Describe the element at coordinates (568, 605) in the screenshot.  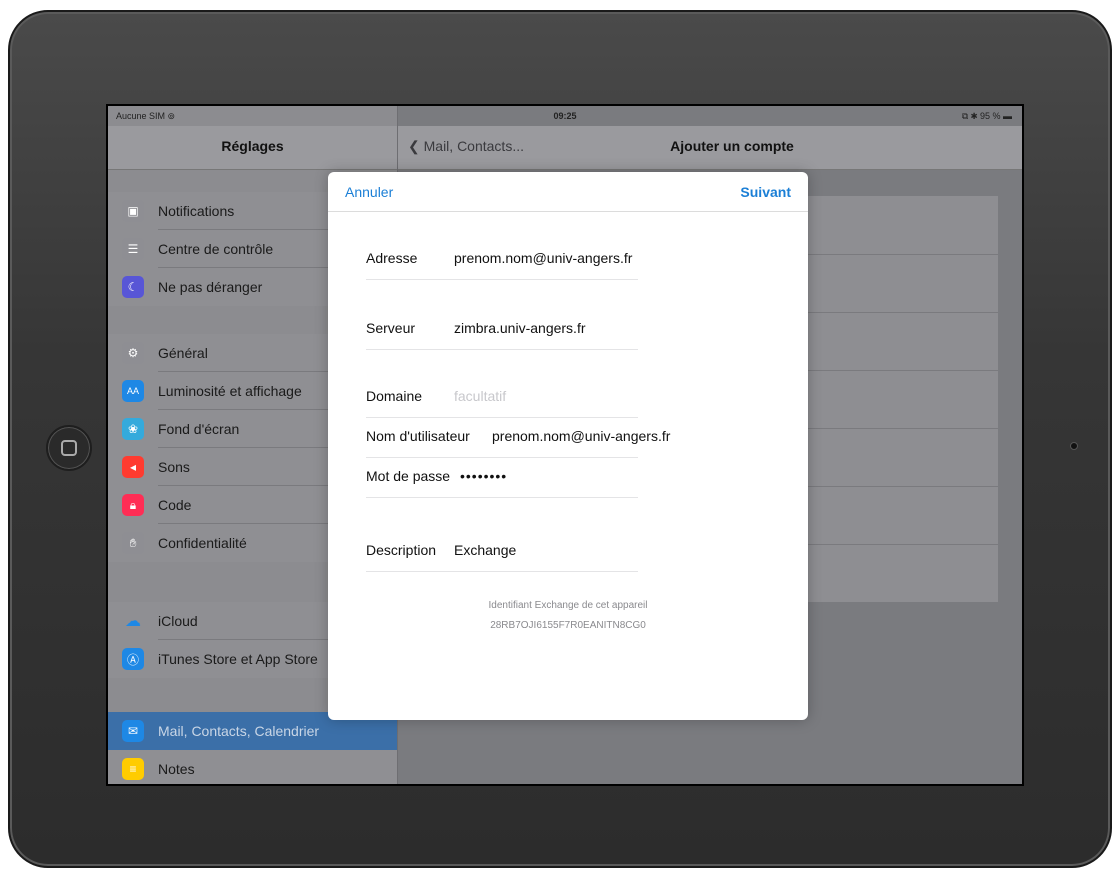
I see `device-id-label: Identifiant Exchange de cet appareil` at that location.